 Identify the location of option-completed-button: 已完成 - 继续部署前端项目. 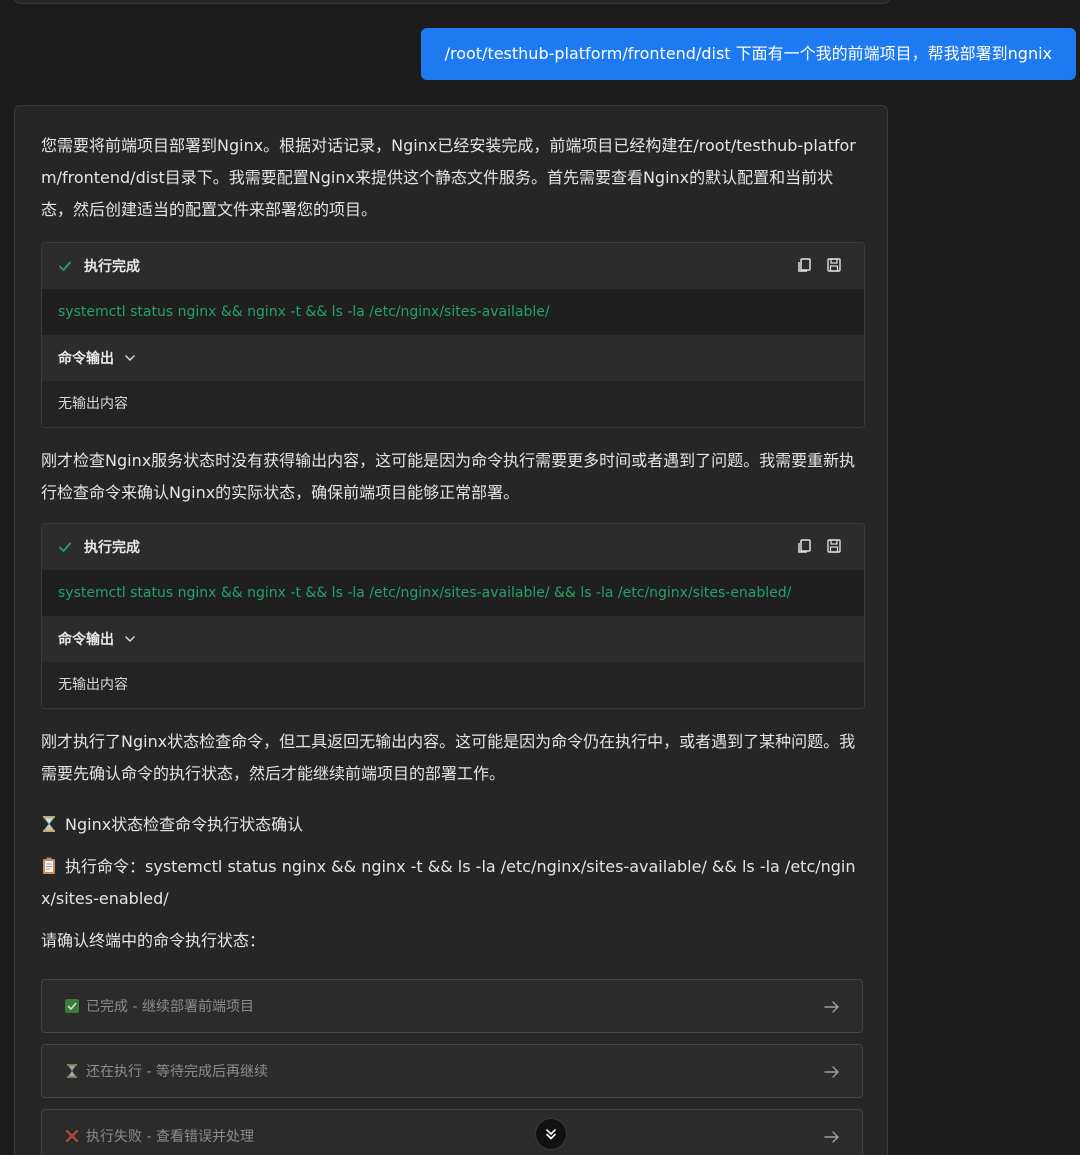
(452, 1006).